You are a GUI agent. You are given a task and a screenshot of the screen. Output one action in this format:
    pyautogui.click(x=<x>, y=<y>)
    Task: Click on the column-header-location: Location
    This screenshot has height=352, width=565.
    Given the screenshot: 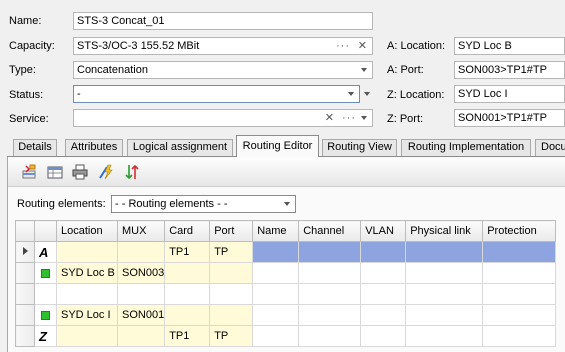 What is the action you would take?
    pyautogui.click(x=87, y=231)
    